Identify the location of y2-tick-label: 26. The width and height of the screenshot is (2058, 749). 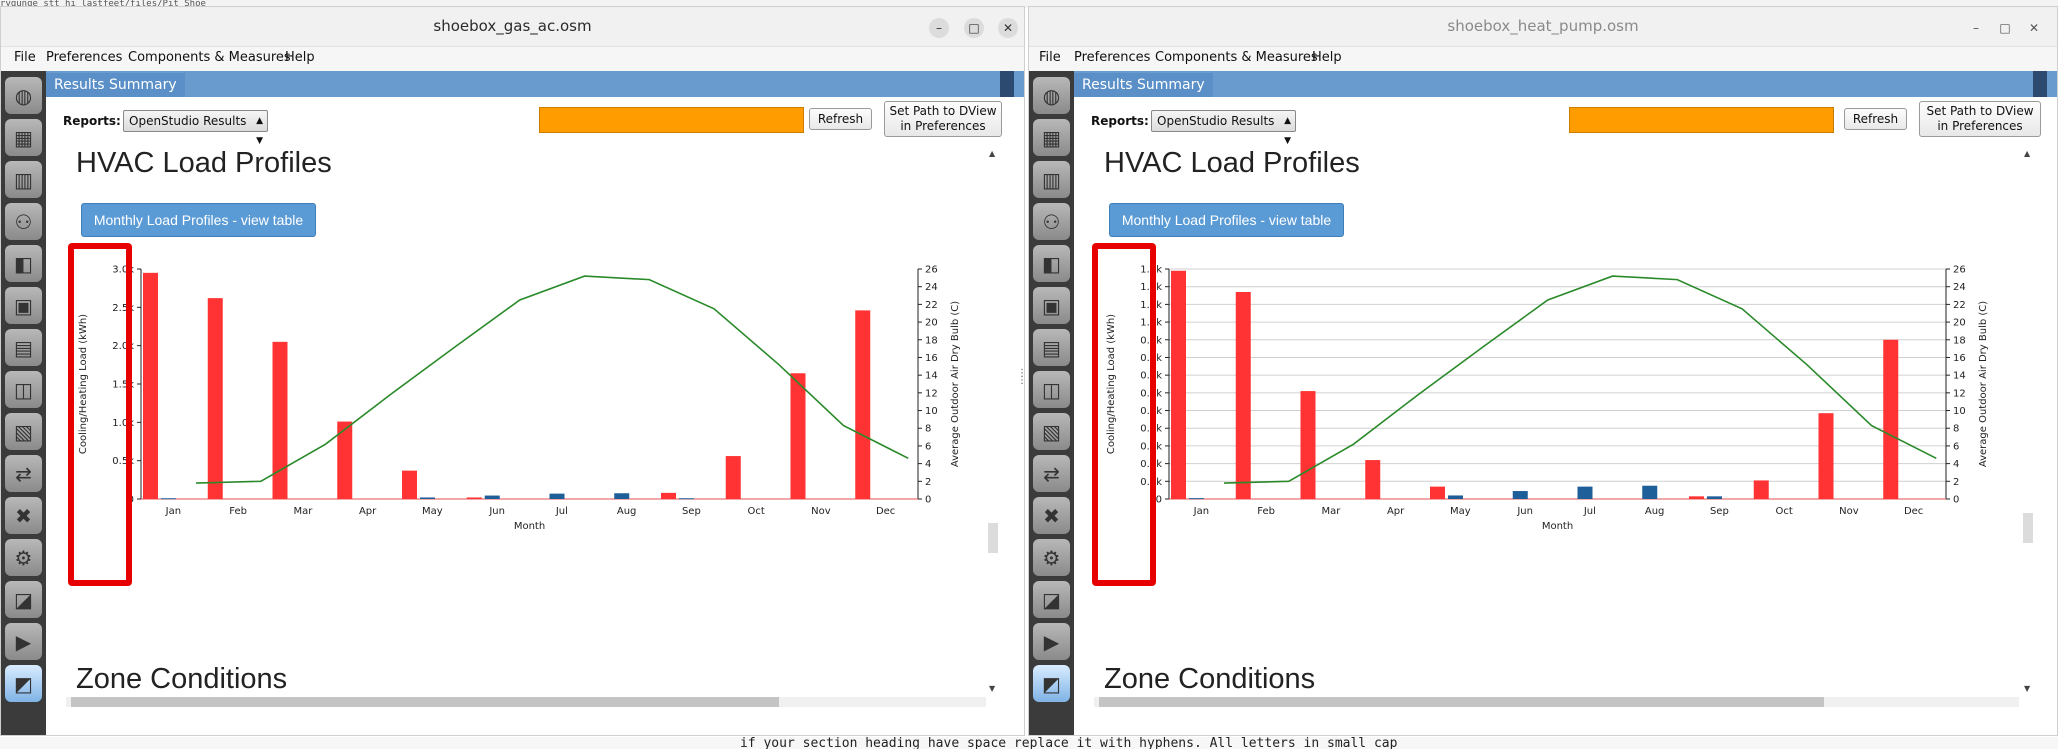
(1959, 270).